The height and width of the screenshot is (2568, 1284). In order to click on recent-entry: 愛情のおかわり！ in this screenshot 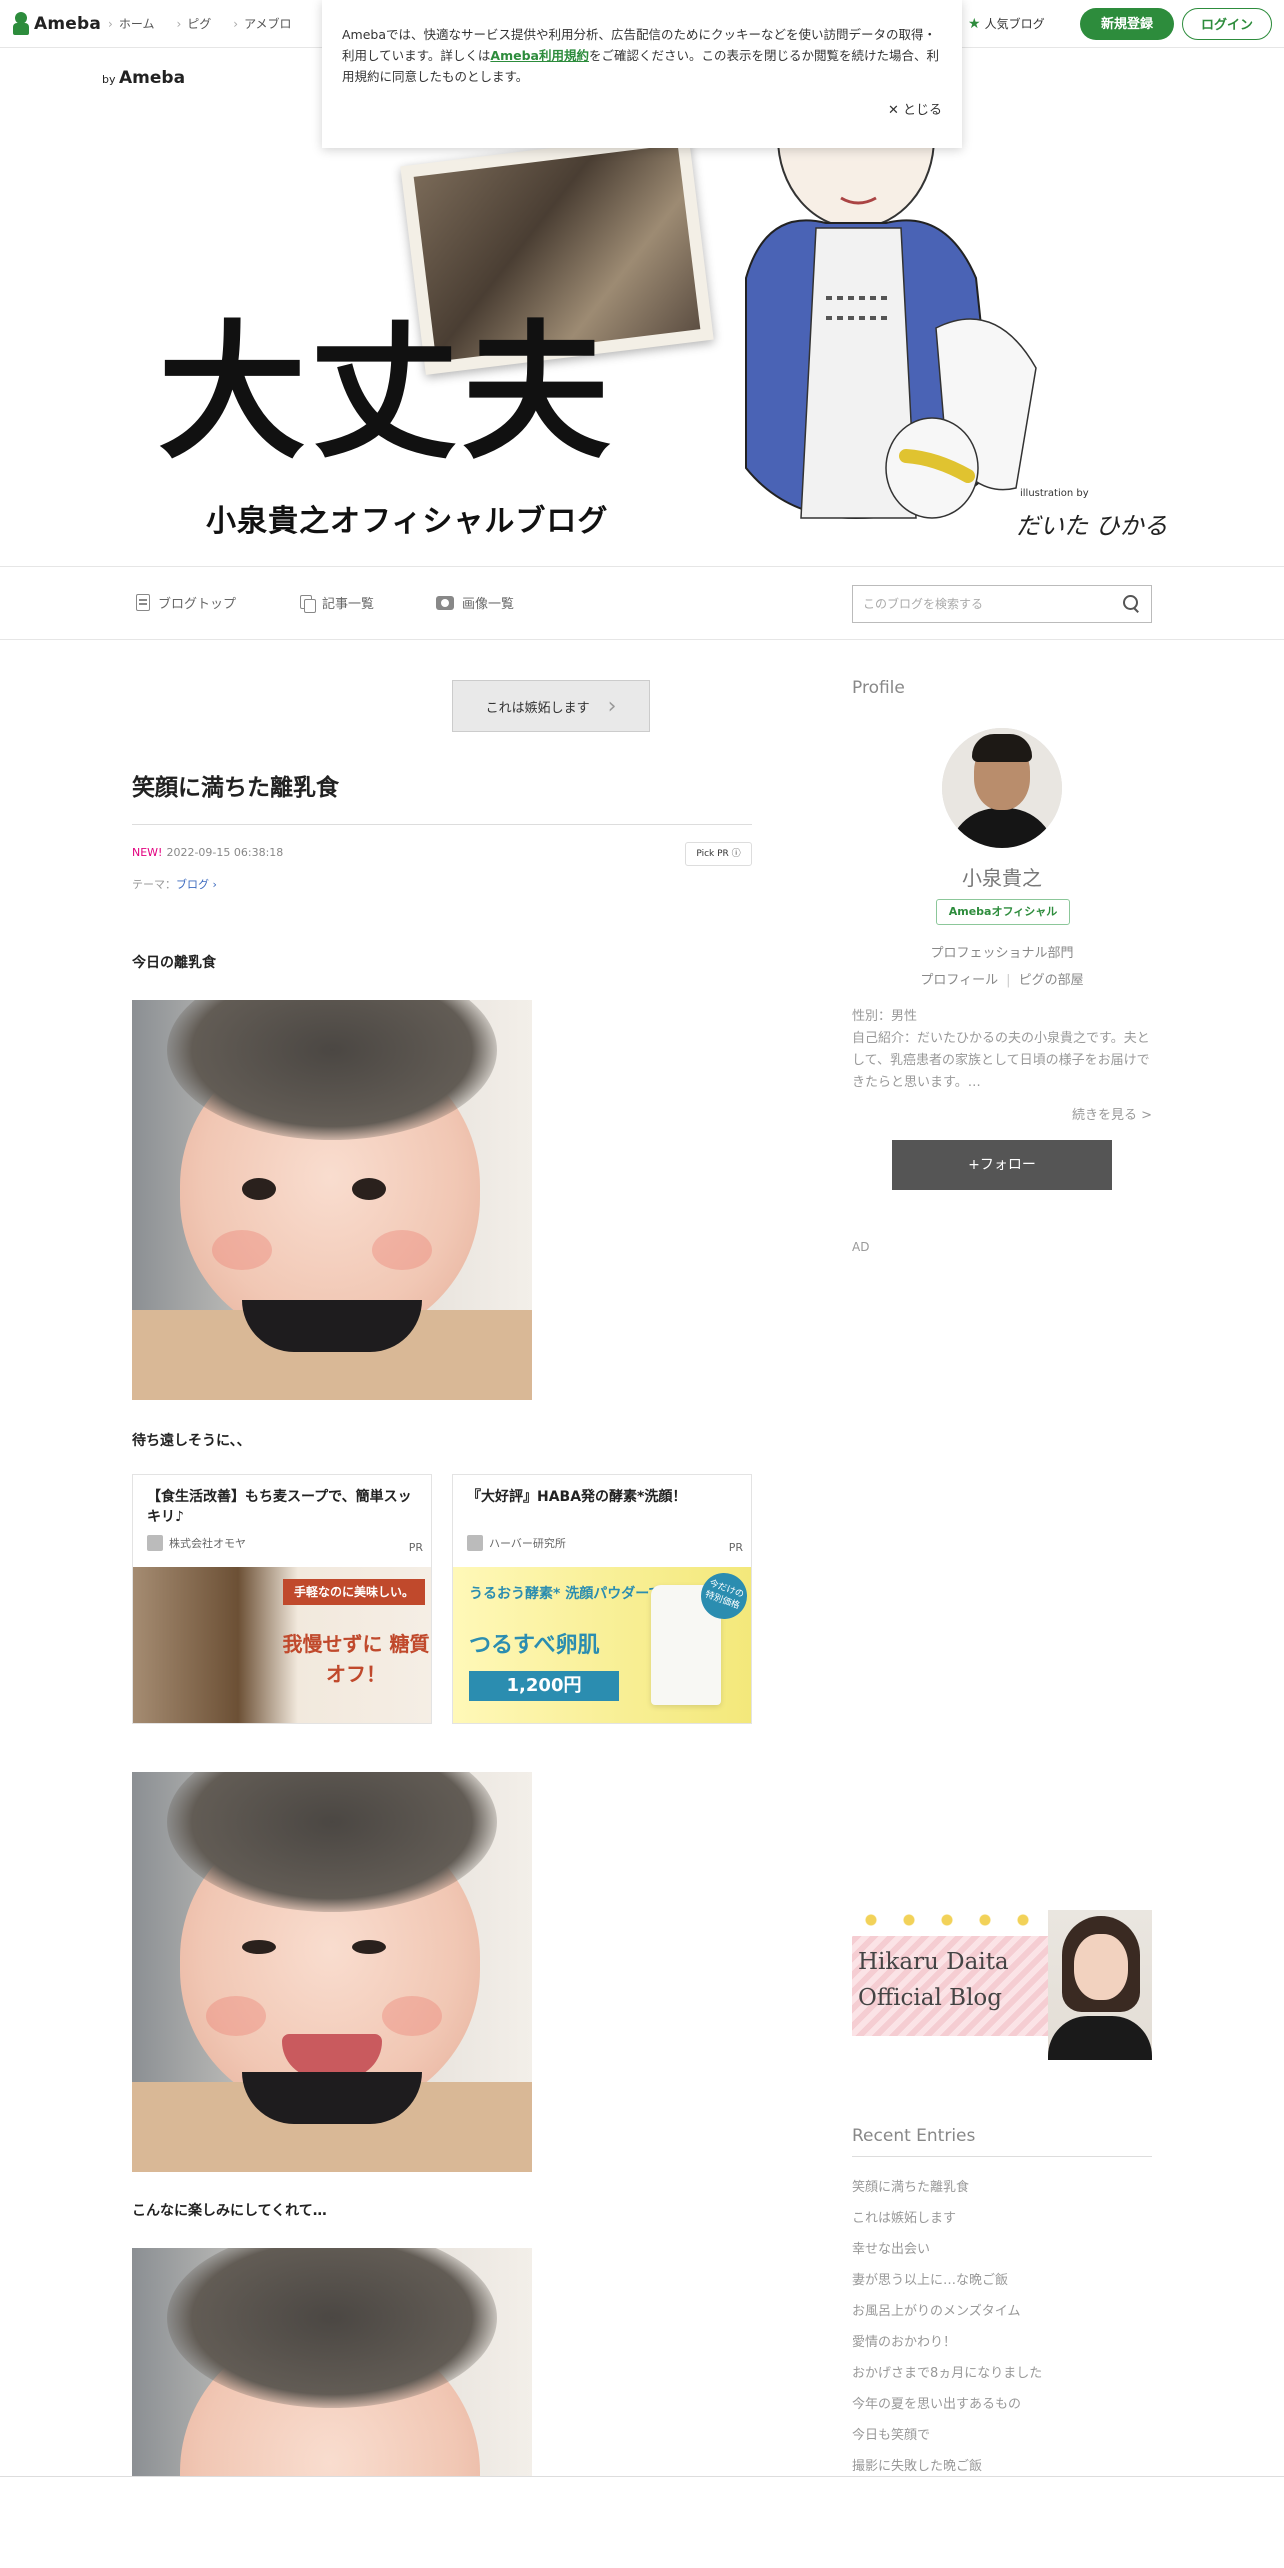, I will do `click(1002, 2342)`.